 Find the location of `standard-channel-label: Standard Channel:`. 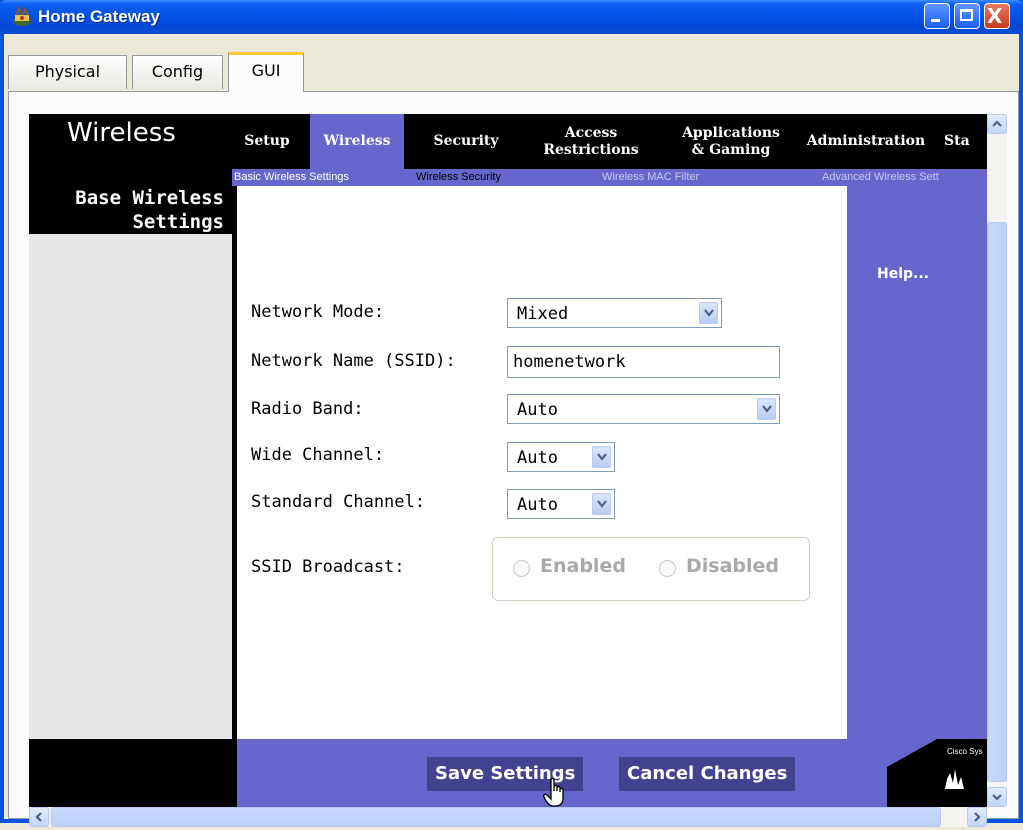

standard-channel-label: Standard Channel: is located at coordinates (338, 502).